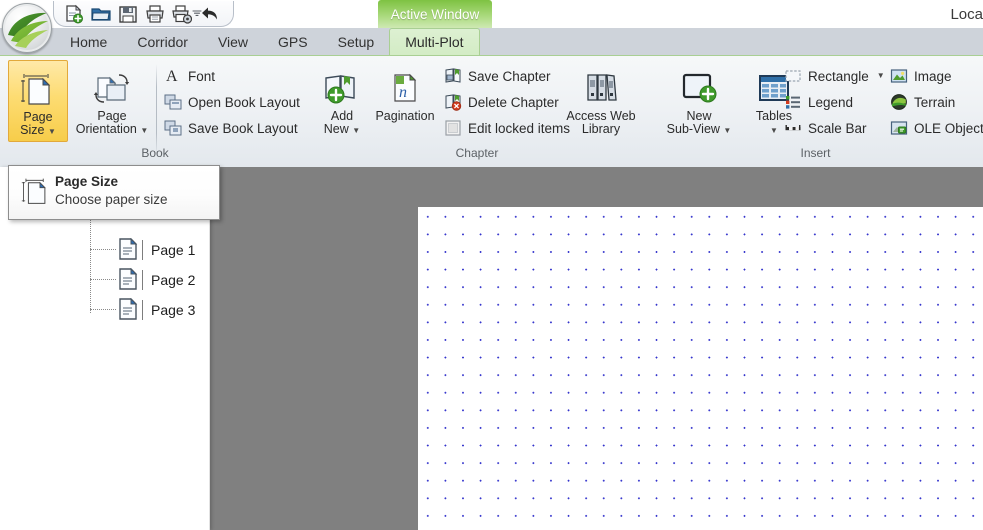 Image resolution: width=983 pixels, height=530 pixels. I want to click on add-new-chapter-label-line2: New, so click(336, 129).